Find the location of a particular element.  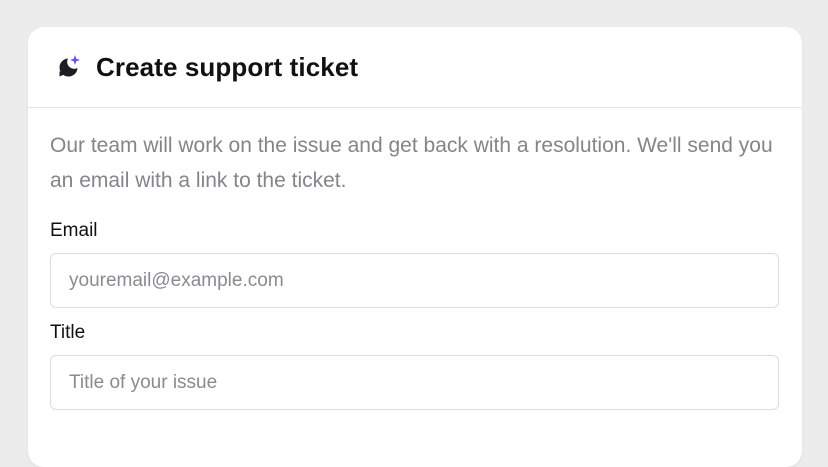

email-label: Email is located at coordinates (74, 230).